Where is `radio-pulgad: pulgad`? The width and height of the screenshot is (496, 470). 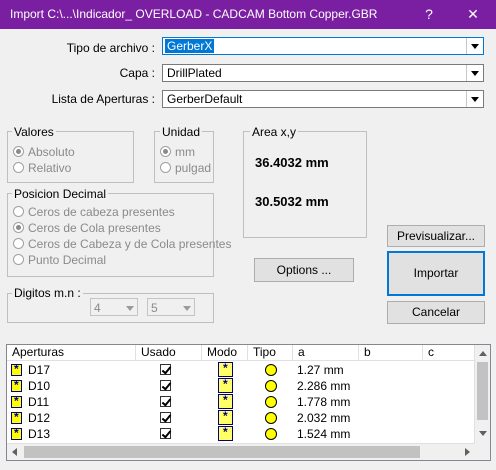
radio-pulgad: pulgad is located at coordinates (185, 168).